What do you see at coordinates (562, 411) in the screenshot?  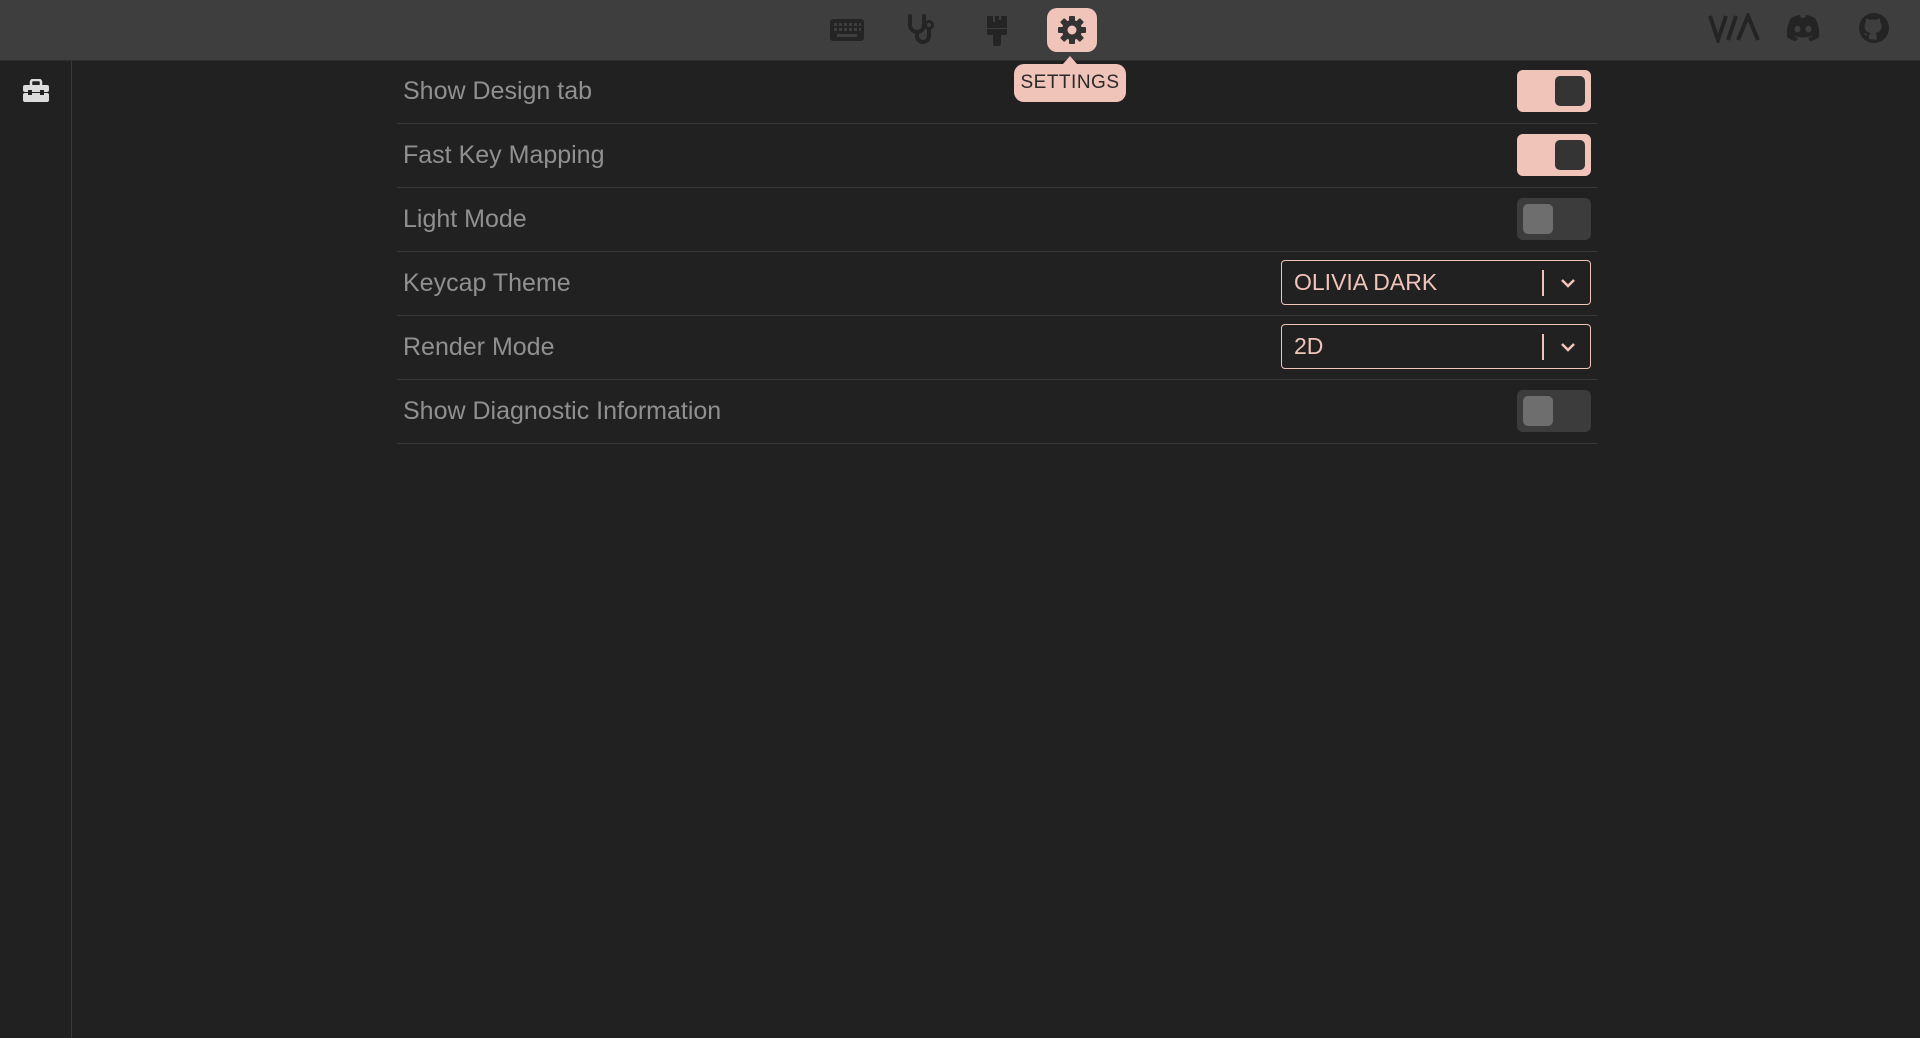 I see `setting-label: Show Diagnostic Information` at bounding box center [562, 411].